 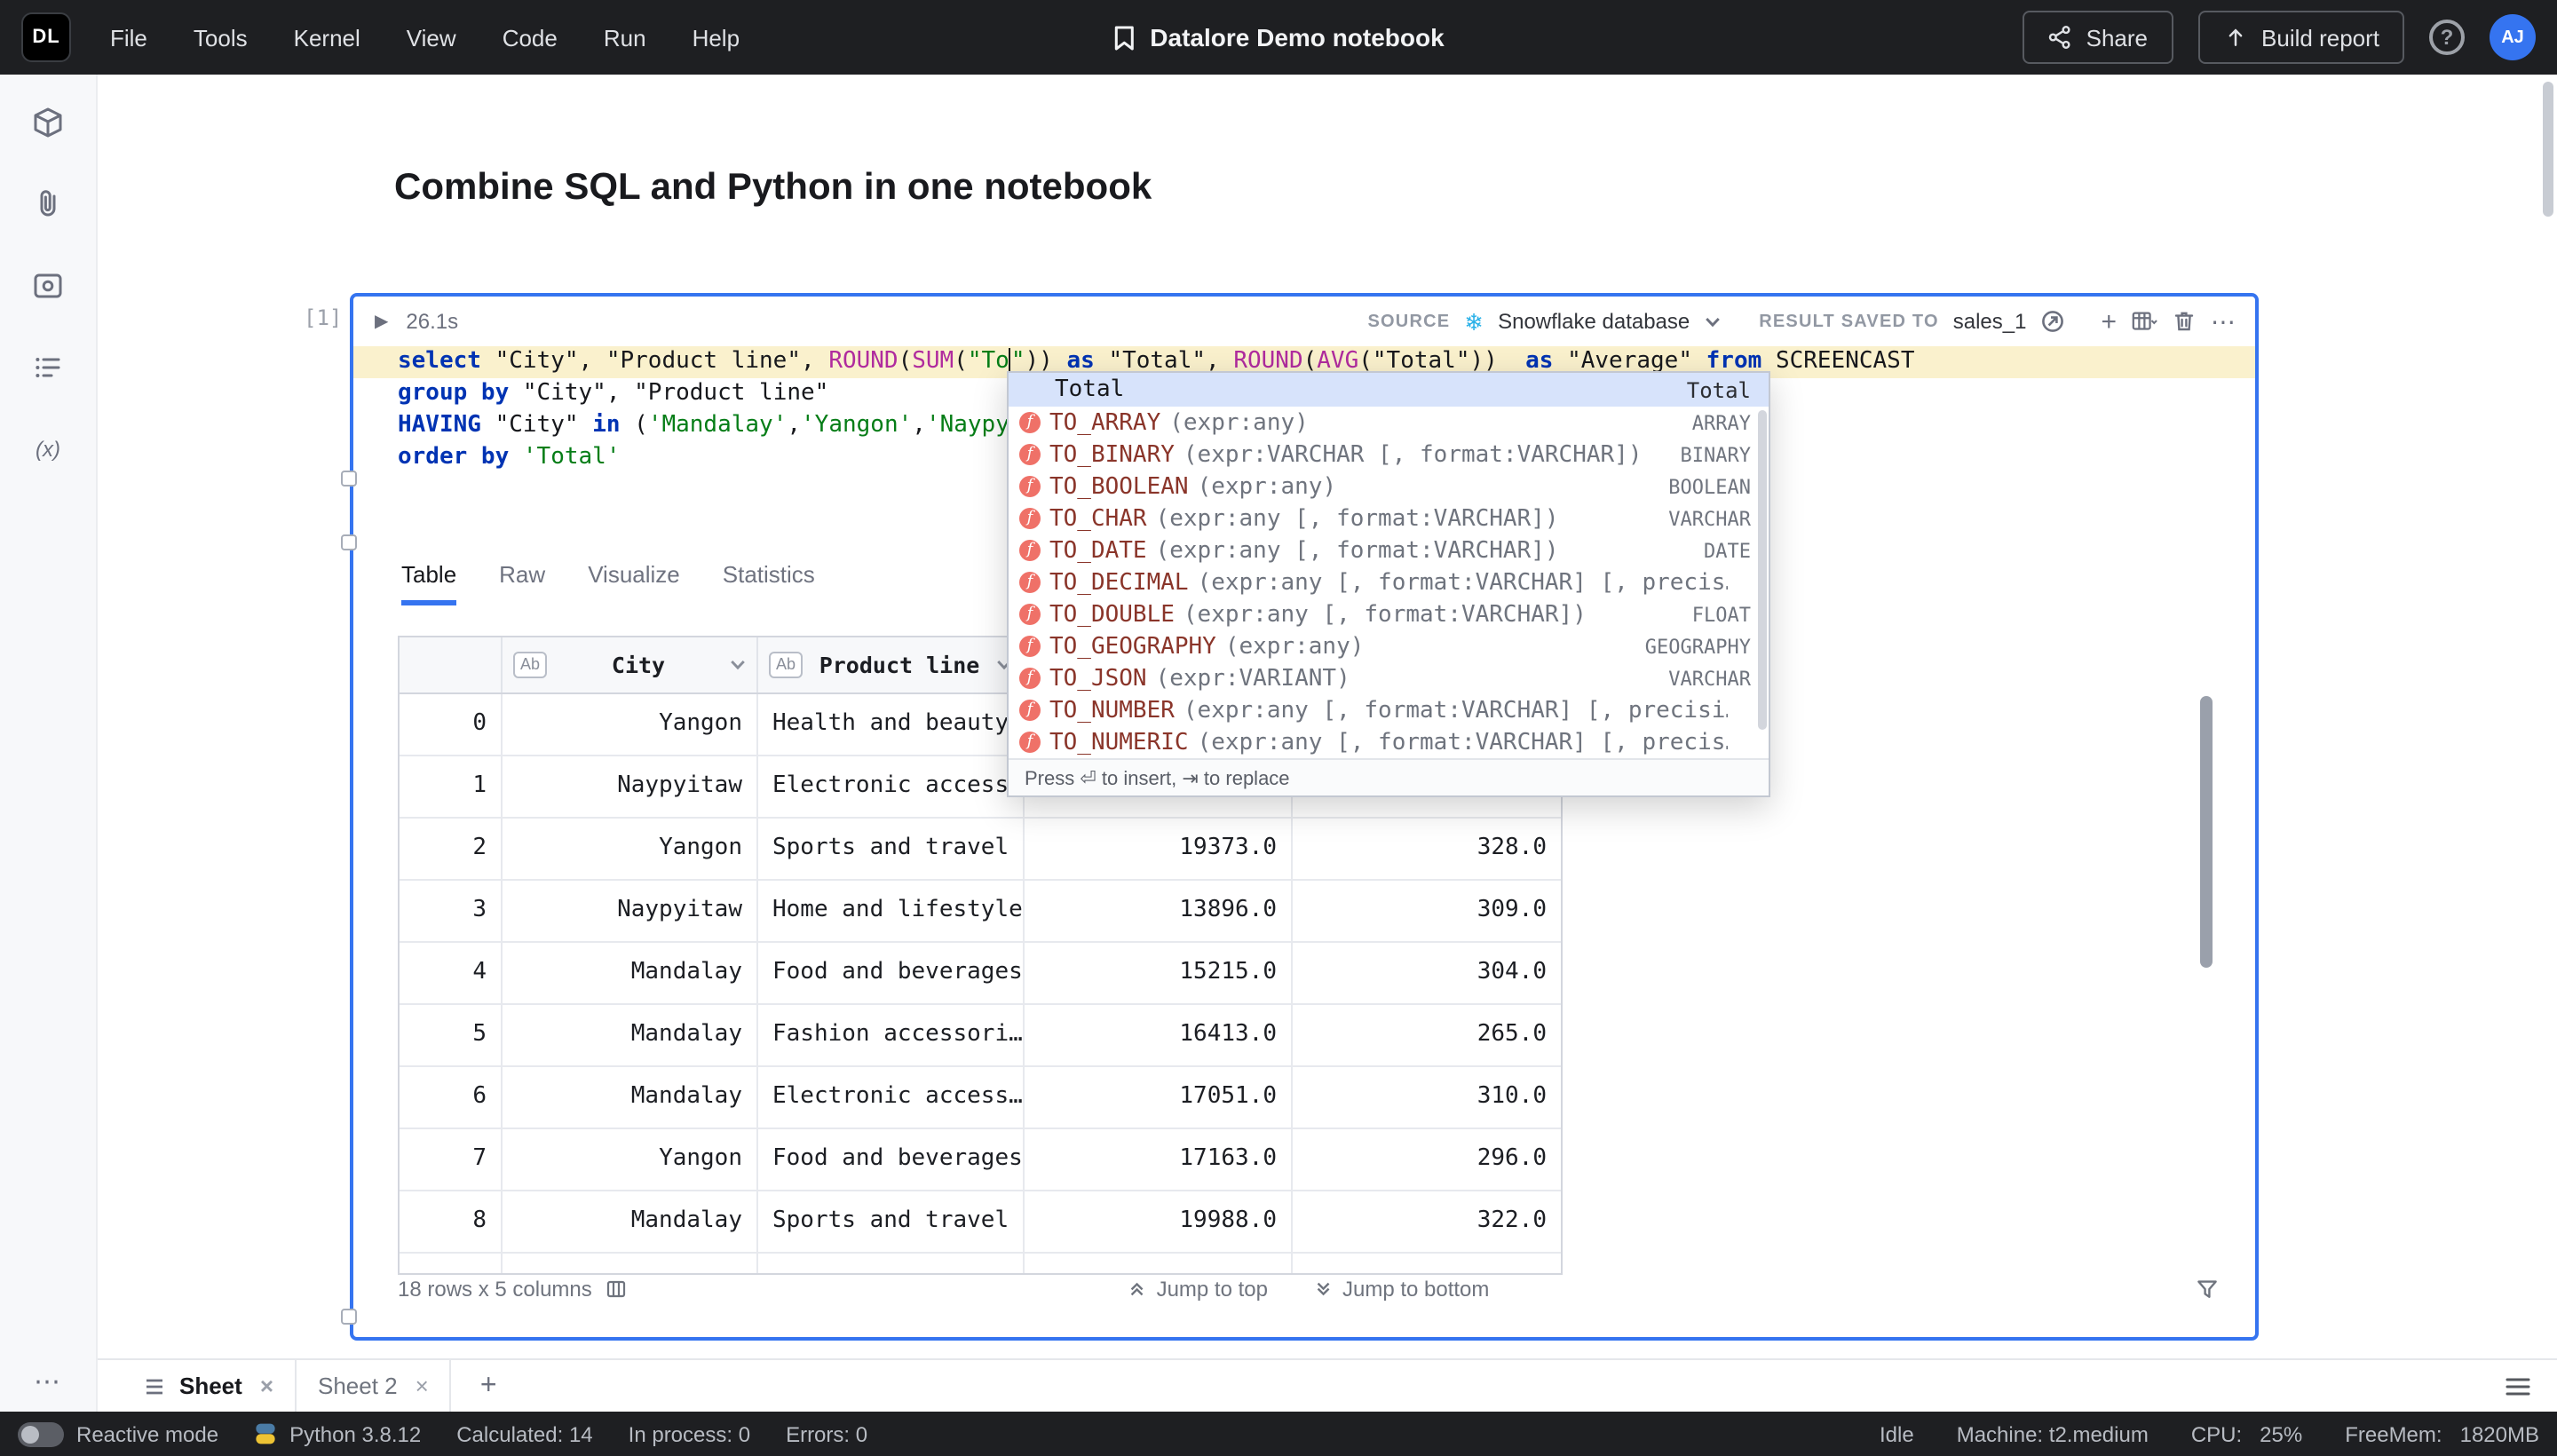 What do you see at coordinates (1849, 321) in the screenshot?
I see `result-saved-label: RESULT SAVED TO` at bounding box center [1849, 321].